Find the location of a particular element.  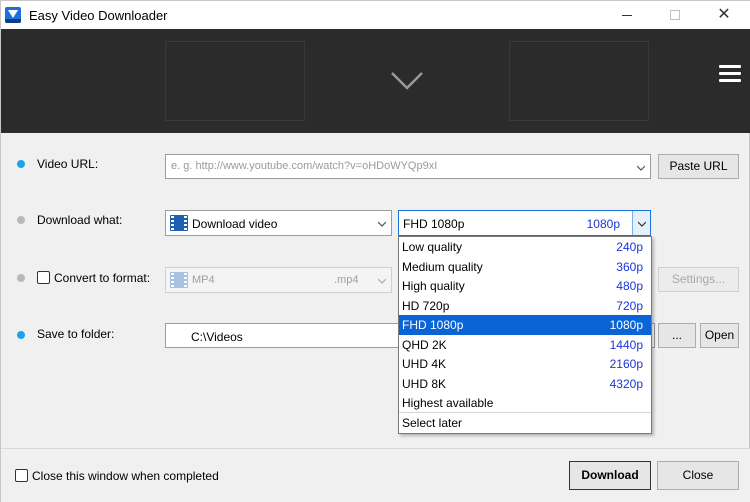

option-name: Medium quality is located at coordinates (442, 266).